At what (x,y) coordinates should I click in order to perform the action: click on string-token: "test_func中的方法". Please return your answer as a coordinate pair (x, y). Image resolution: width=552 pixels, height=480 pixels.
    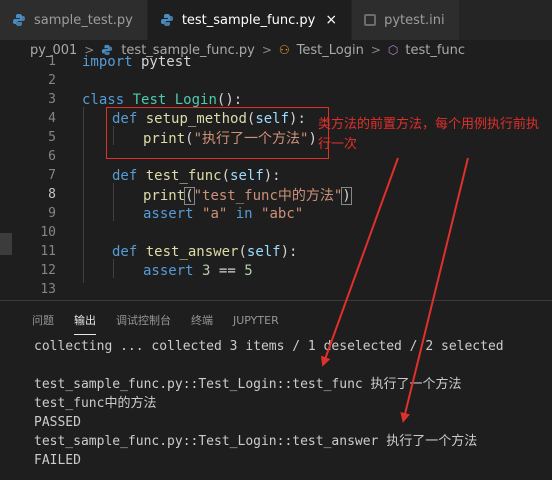
    Looking at the image, I should click on (268, 195).